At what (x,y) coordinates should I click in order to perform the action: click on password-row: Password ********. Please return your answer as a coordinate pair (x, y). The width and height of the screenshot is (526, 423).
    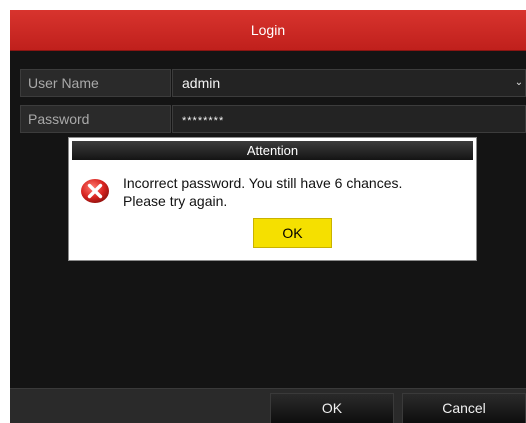
    Looking at the image, I should click on (273, 119).